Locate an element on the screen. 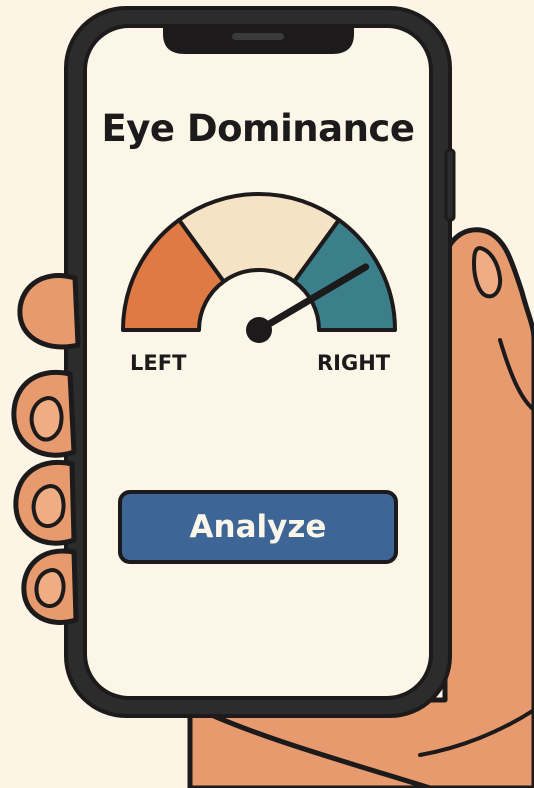  finger-index is located at coordinates (49, 311).